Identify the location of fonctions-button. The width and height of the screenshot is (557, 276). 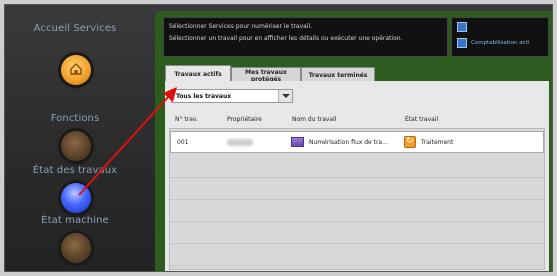
(76, 146).